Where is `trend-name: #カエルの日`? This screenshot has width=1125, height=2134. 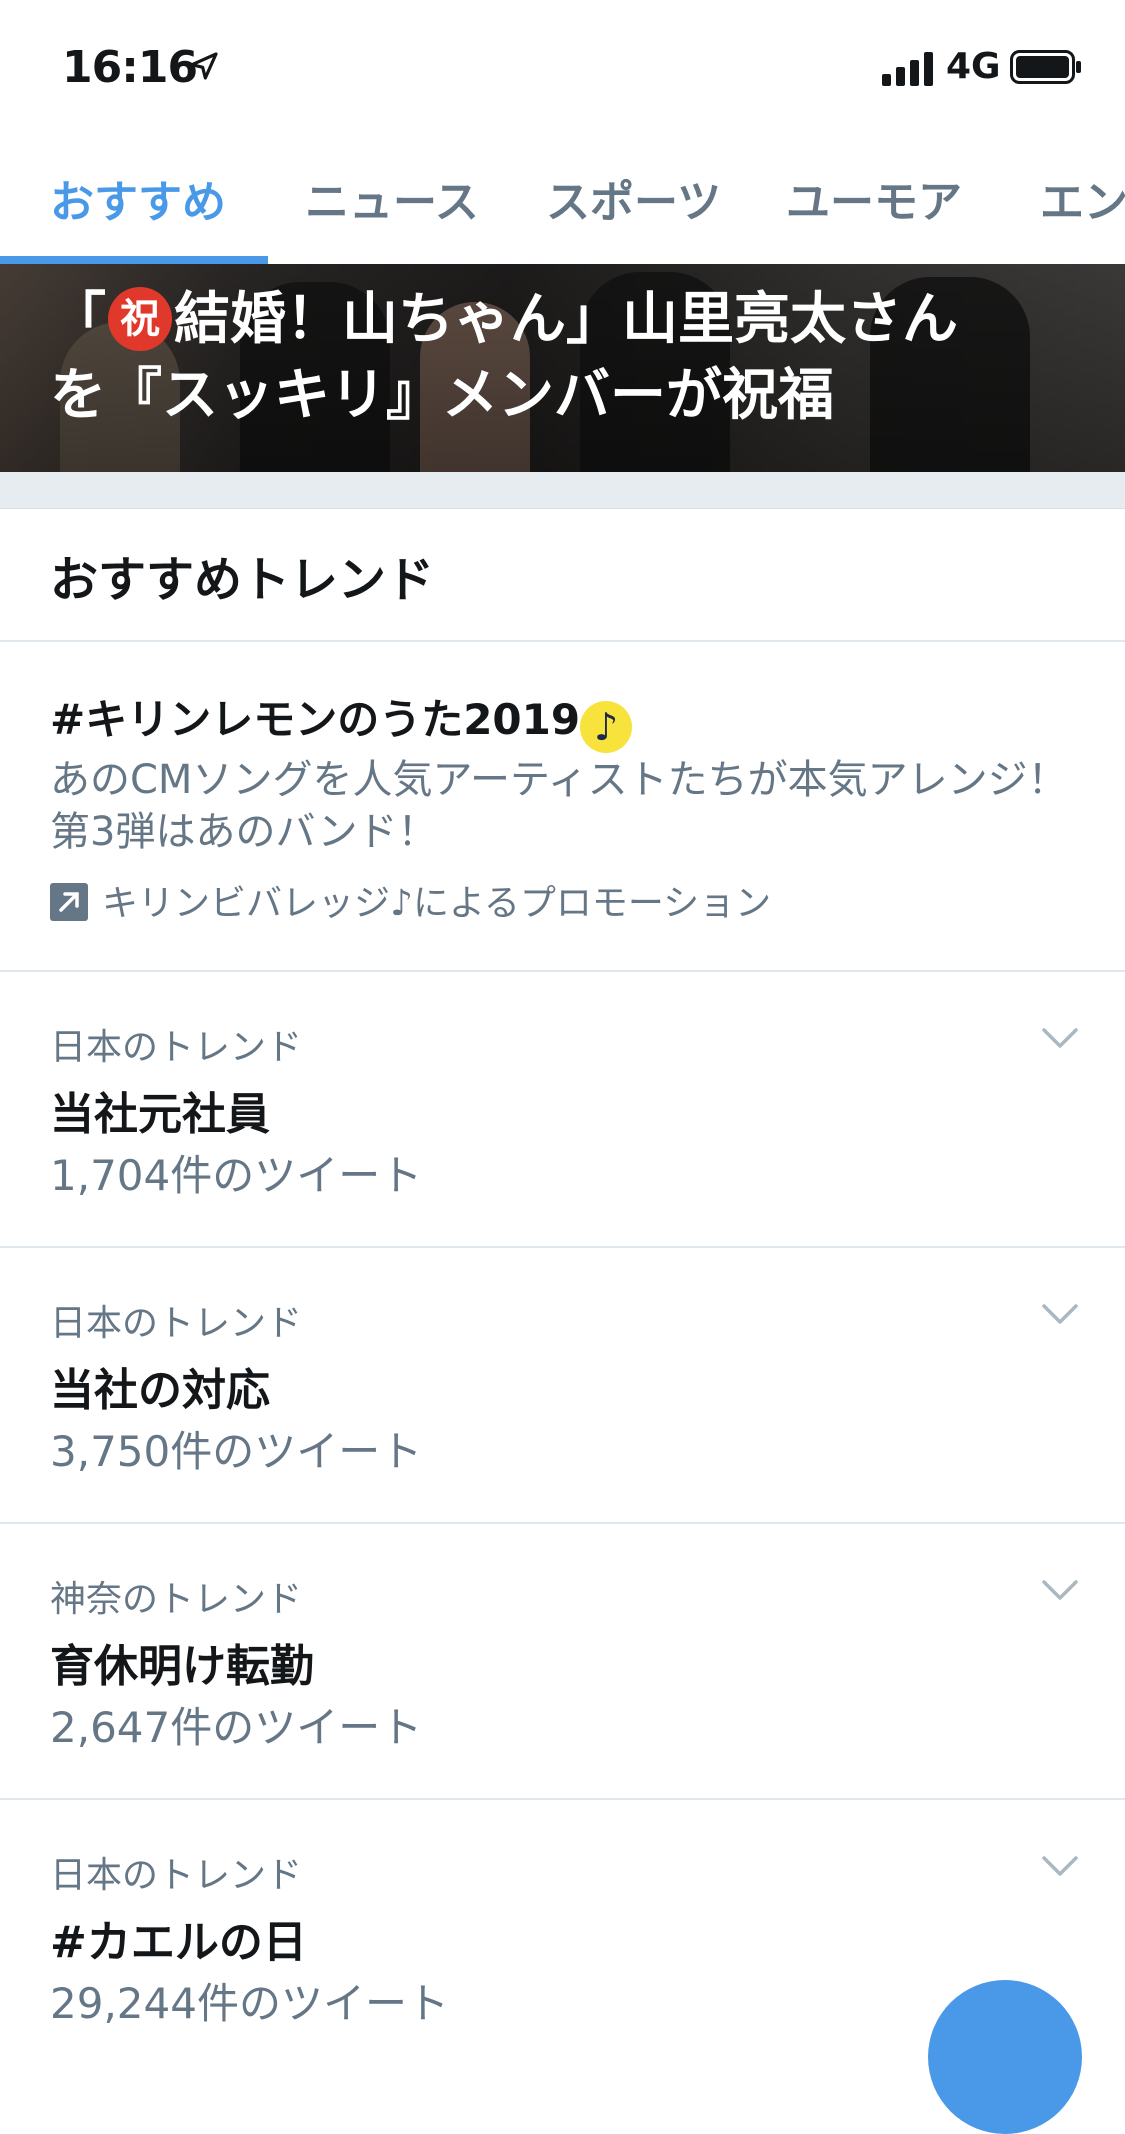
trend-name: #カエルの日 is located at coordinates (178, 1942).